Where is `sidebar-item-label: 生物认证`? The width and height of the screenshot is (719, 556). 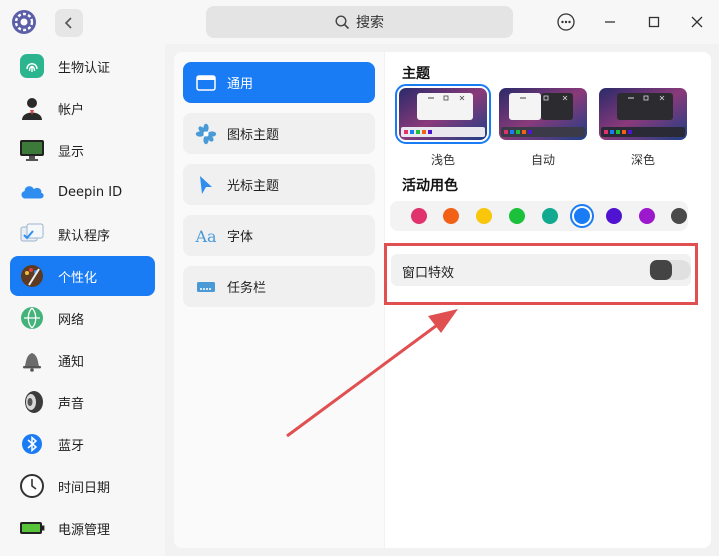
sidebar-item-label: 生物认证 is located at coordinates (84, 68).